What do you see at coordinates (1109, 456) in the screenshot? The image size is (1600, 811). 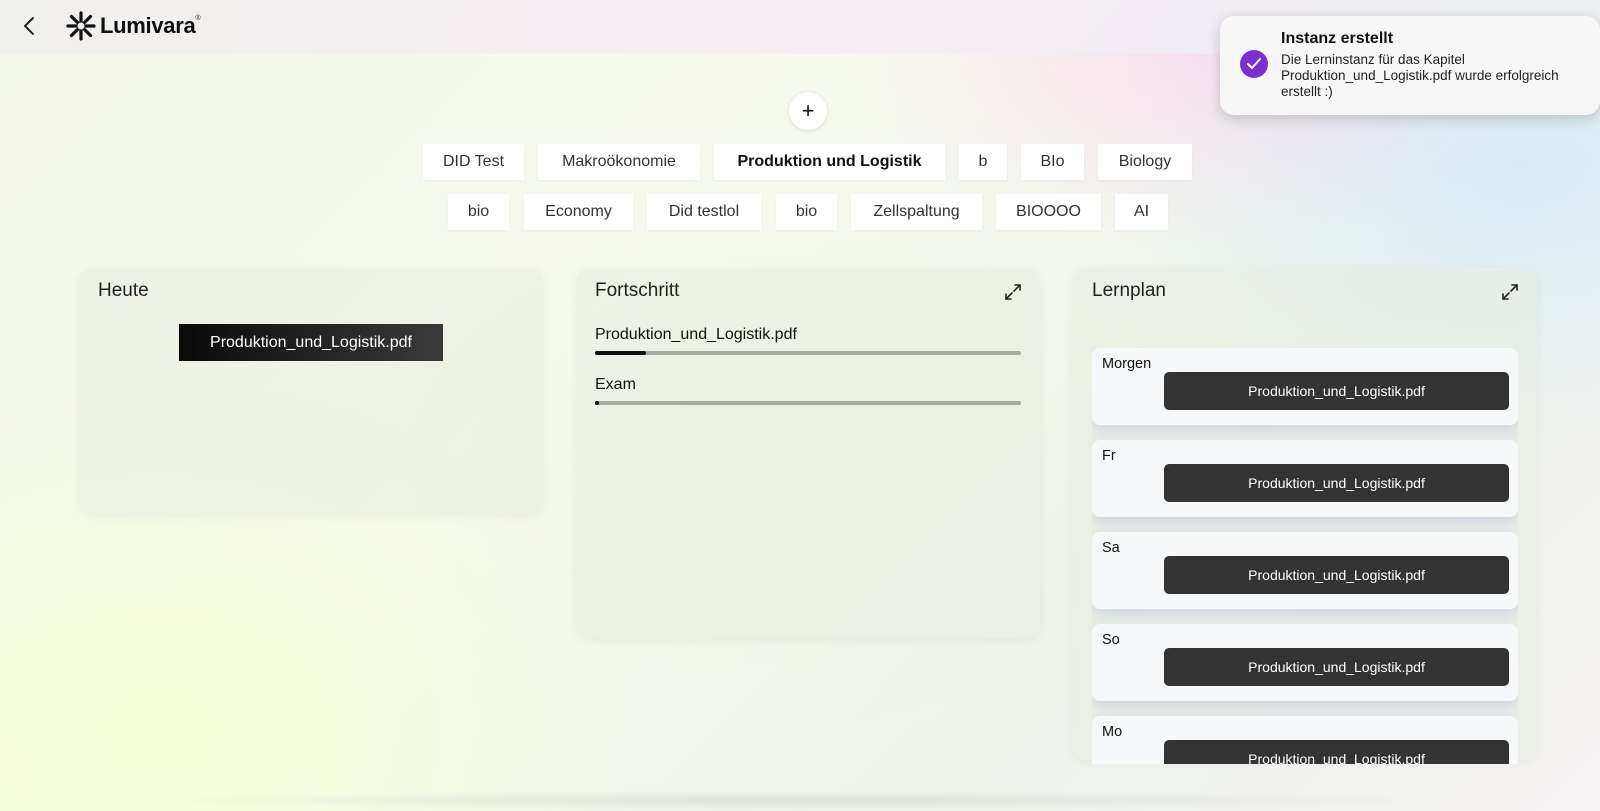 I see `day-label: Fr` at bounding box center [1109, 456].